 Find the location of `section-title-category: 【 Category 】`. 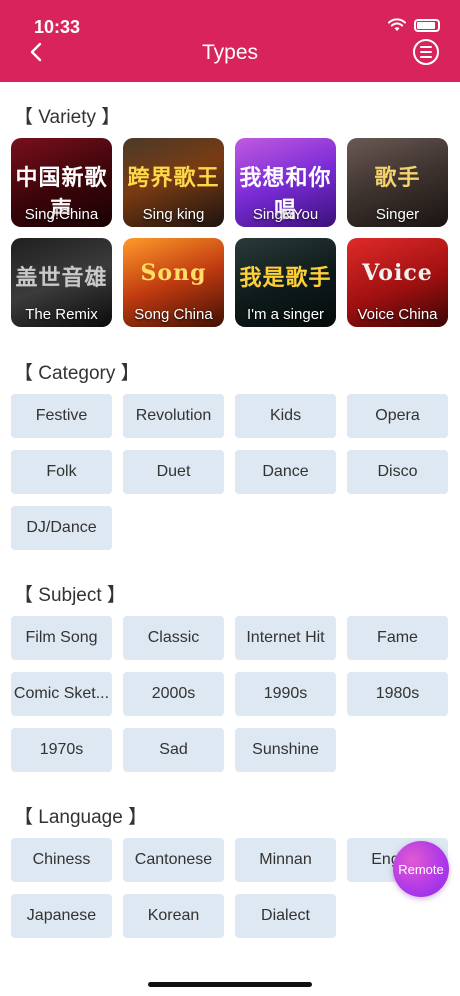

section-title-category: 【 Category 】 is located at coordinates (77, 373).